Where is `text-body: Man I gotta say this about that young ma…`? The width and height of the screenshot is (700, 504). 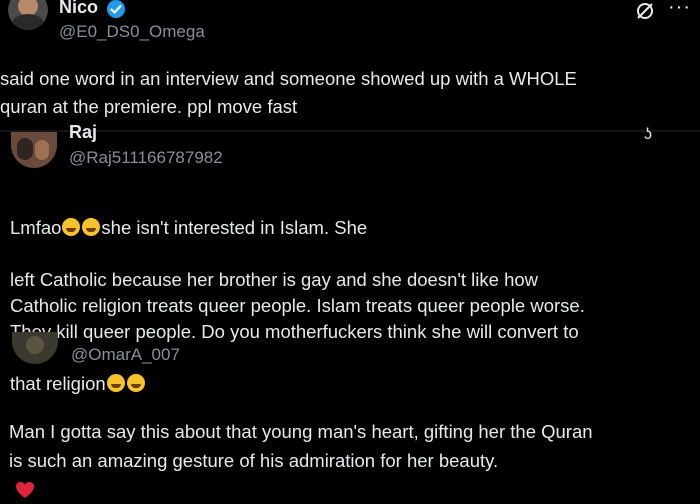
text-body: Man I gotta say this about that young ma… is located at coordinates (301, 446).